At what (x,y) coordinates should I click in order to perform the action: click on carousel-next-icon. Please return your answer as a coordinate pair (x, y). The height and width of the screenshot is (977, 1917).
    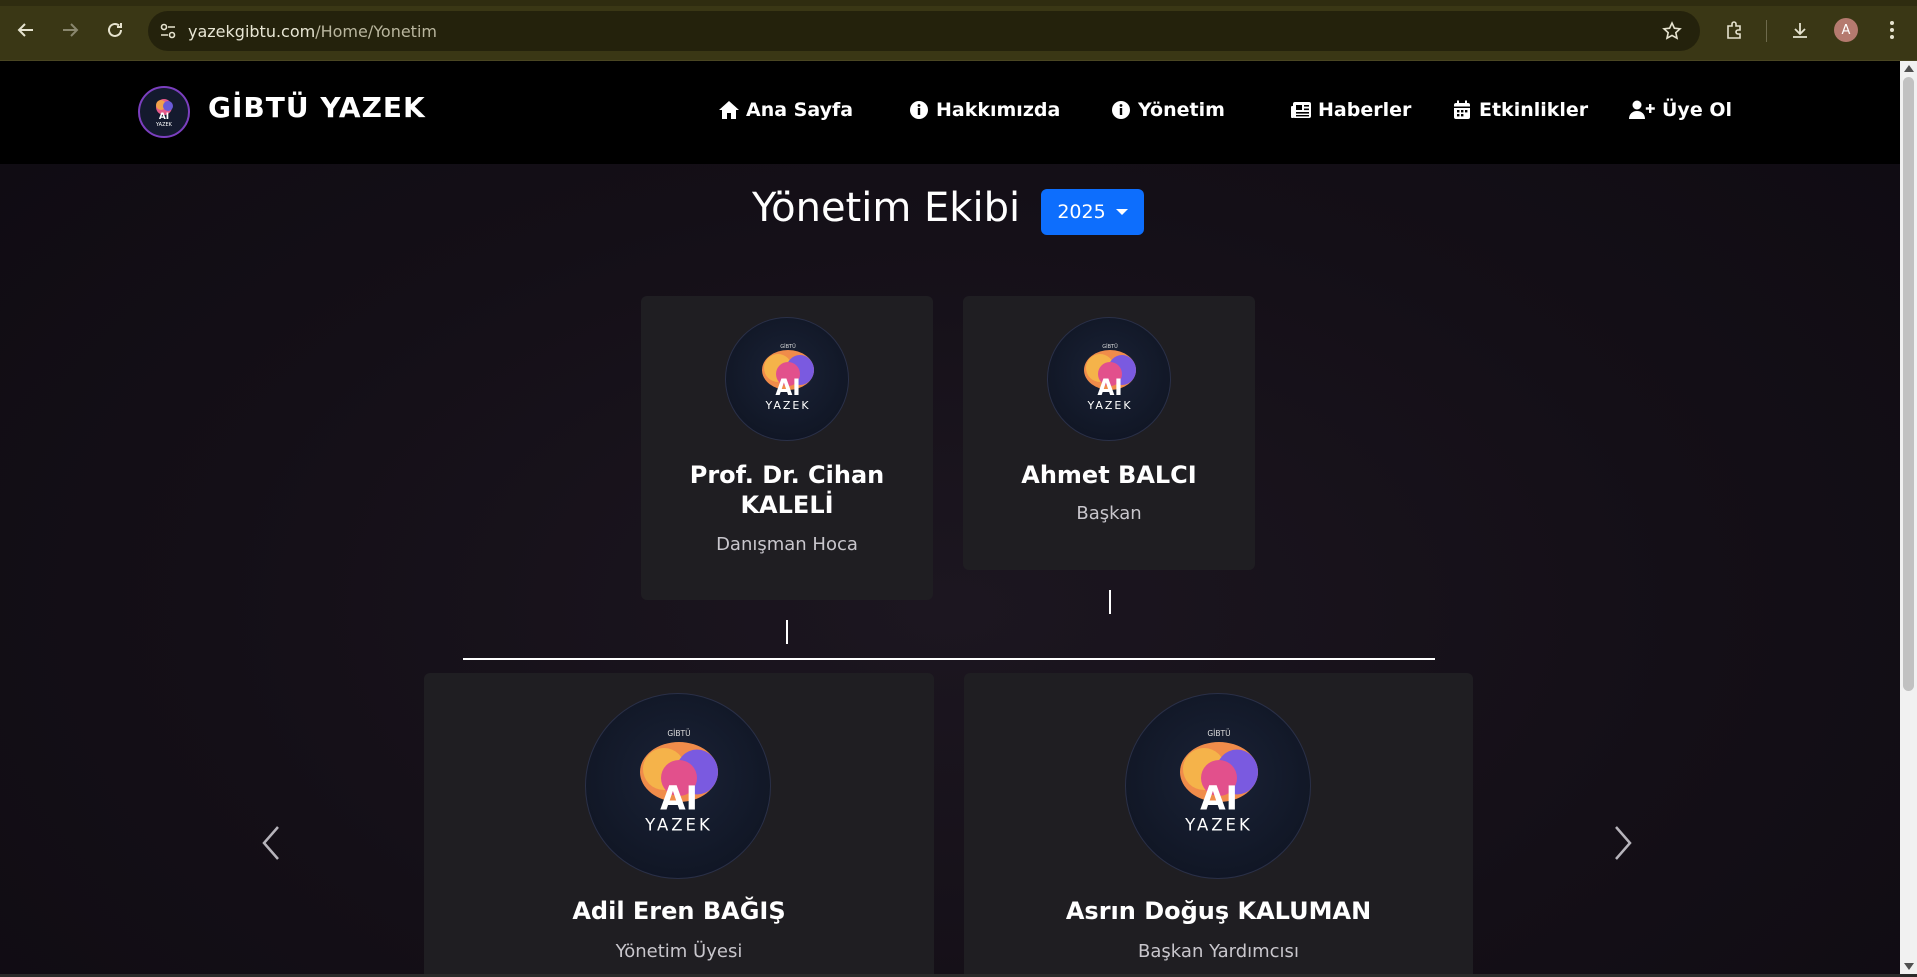
    Looking at the image, I should click on (1623, 848).